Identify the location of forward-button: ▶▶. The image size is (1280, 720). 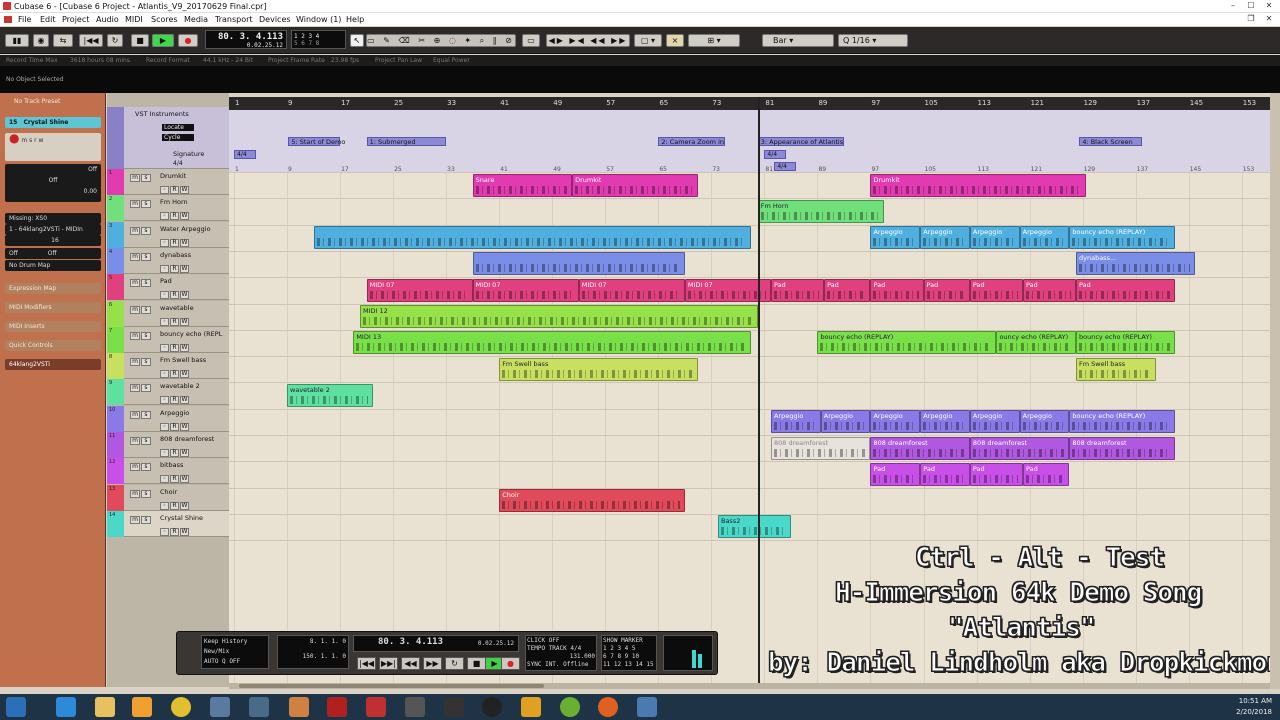
(432, 663).